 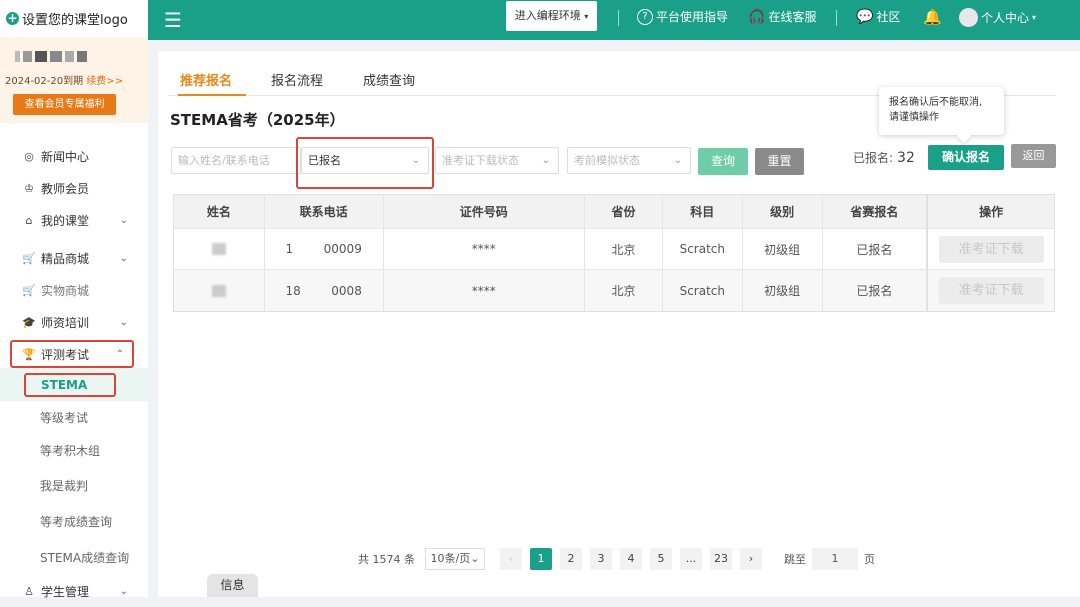 I want to click on action-cell: 准考证下载, so click(x=990, y=290).